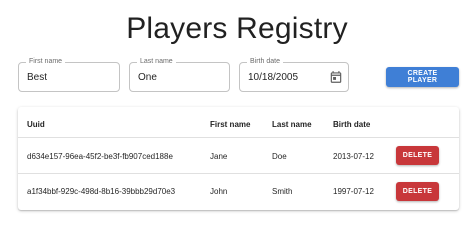  I want to click on last-name-value: One, so click(147, 77).